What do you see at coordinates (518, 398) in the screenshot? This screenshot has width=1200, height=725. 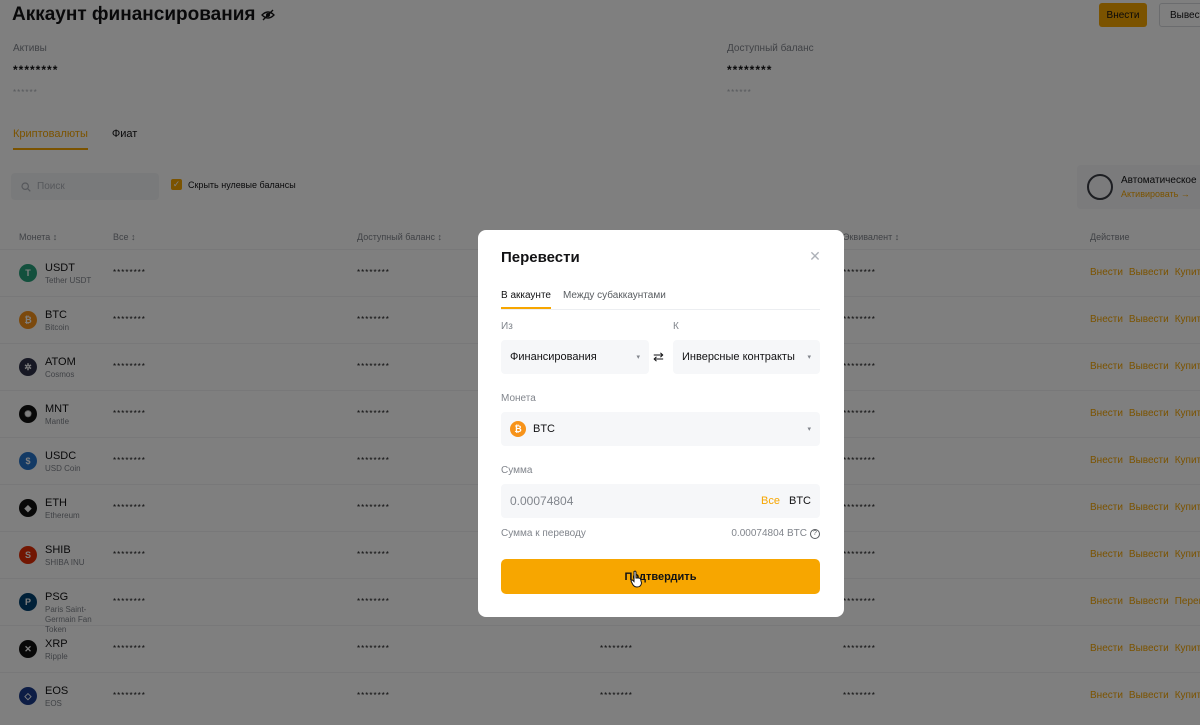 I see `coin-label: Монета` at bounding box center [518, 398].